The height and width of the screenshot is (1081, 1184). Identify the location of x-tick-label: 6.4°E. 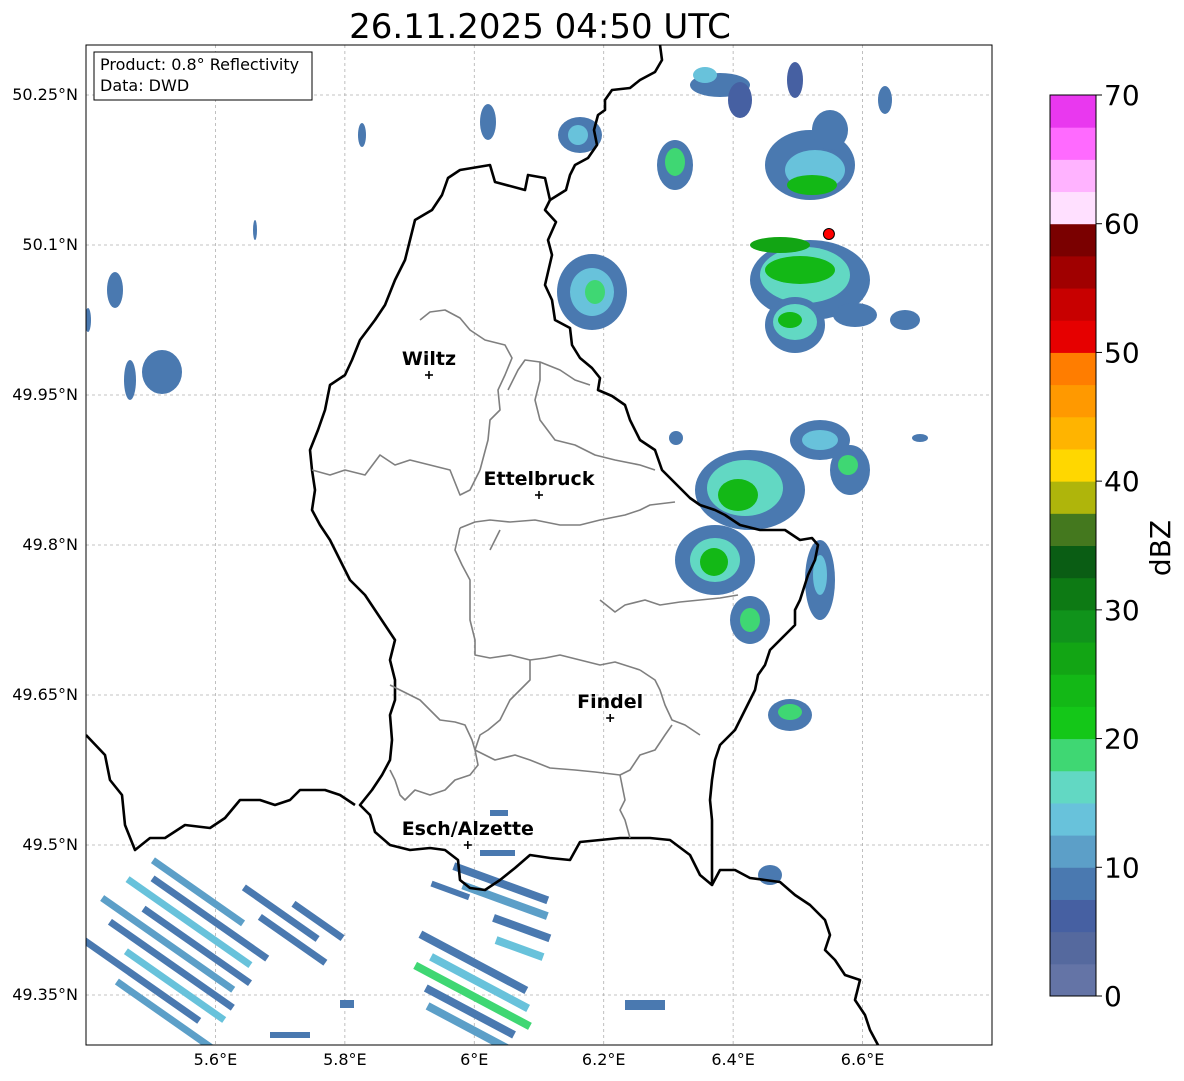
(733, 1059).